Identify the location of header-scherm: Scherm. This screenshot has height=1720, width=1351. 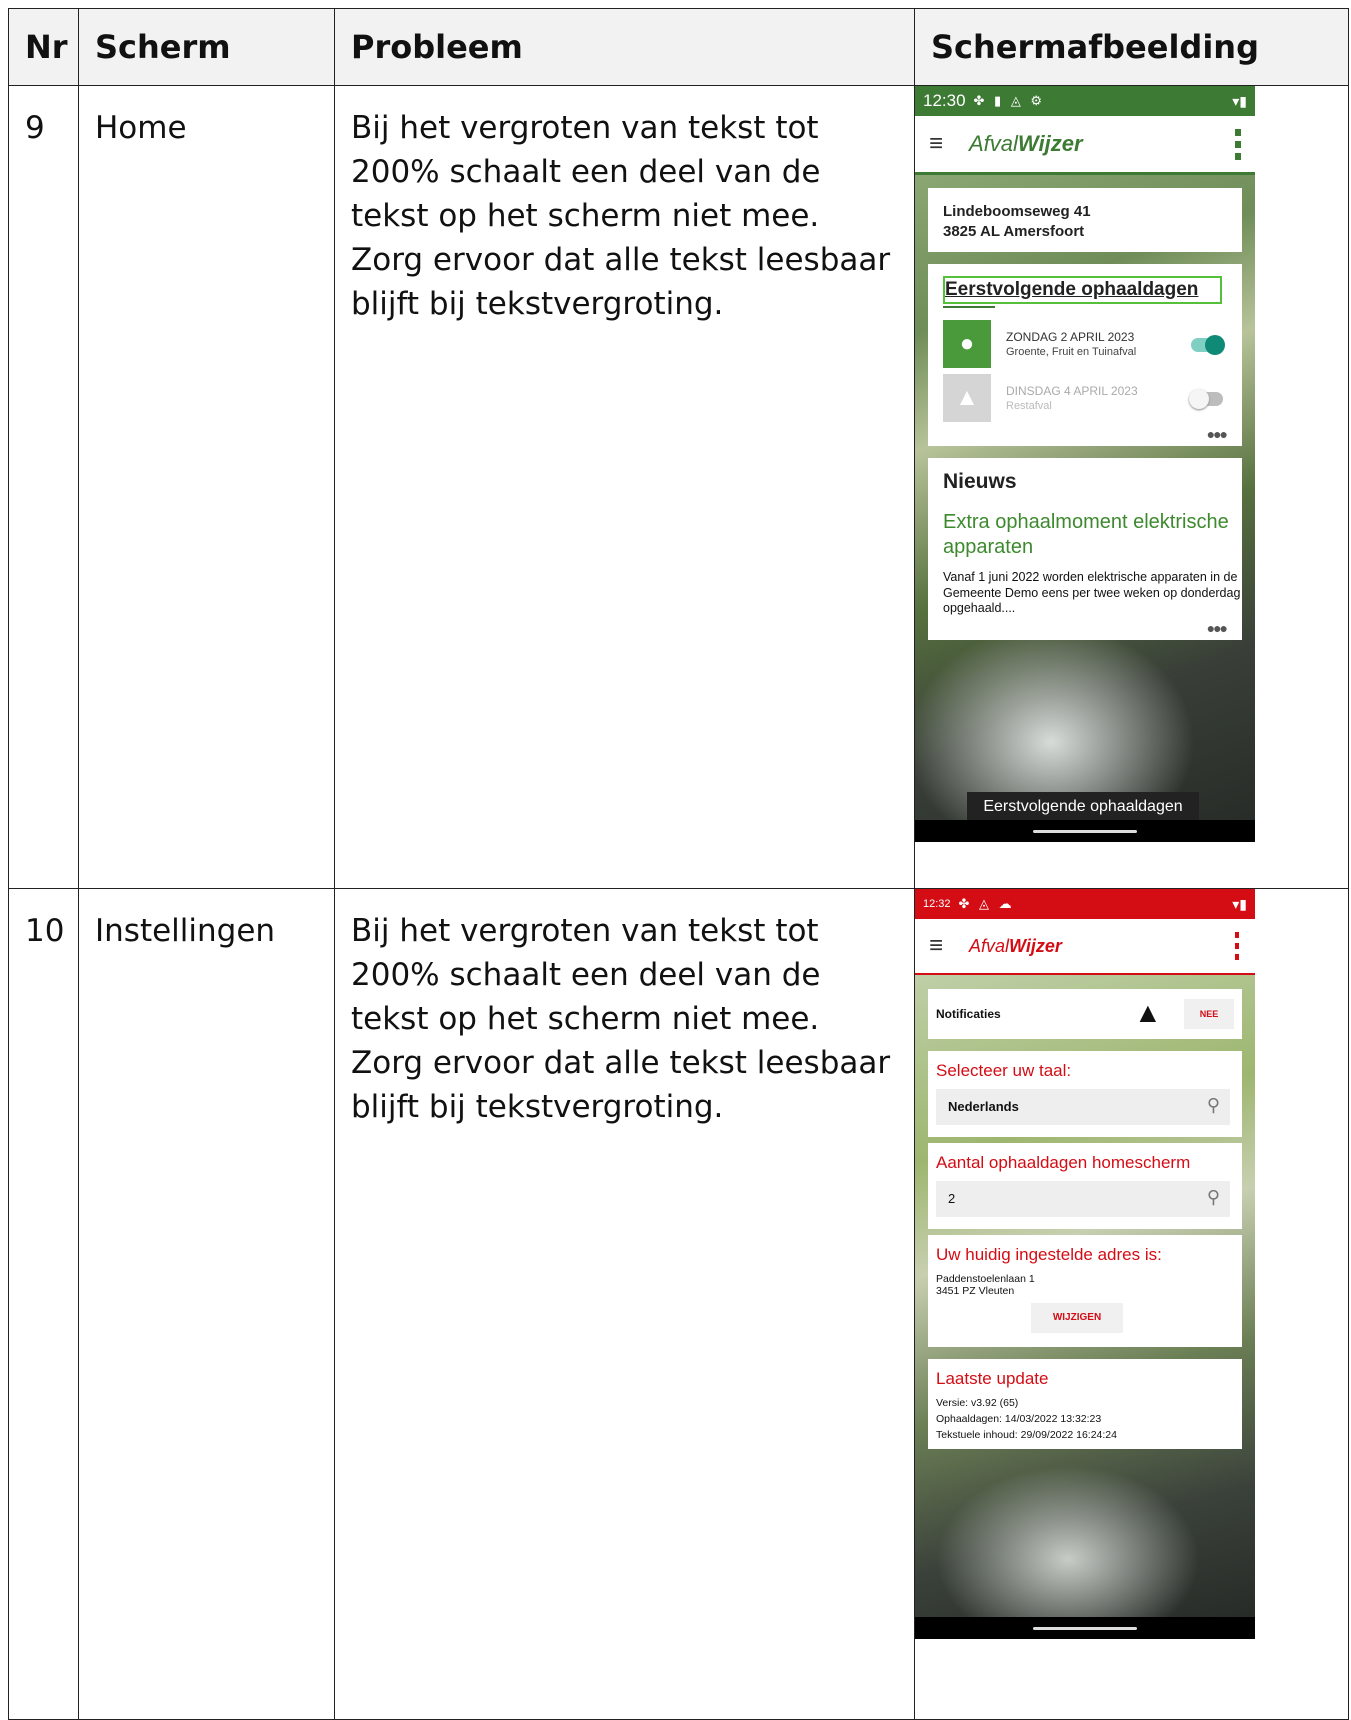
(206, 47).